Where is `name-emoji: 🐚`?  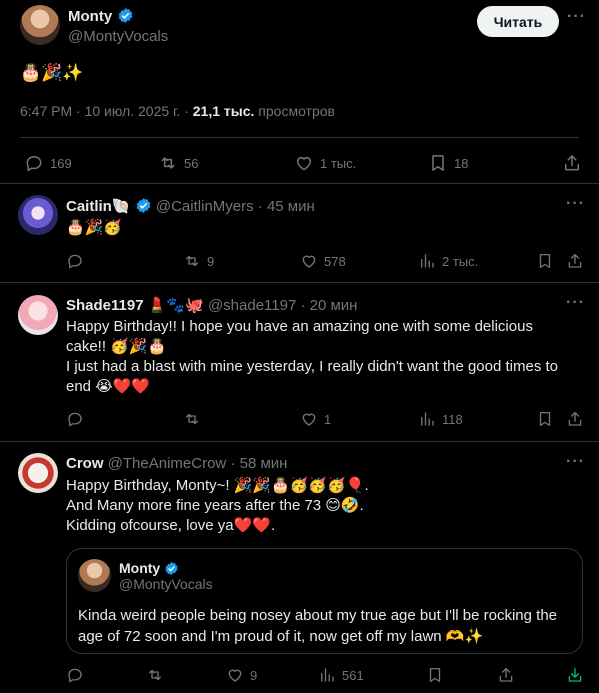
name-emoji: 🐚 is located at coordinates (121, 206).